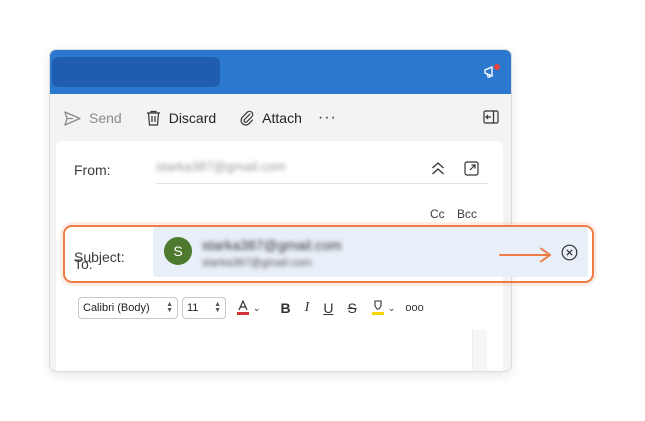 This screenshot has height=421, width=645. I want to click on attach-label: Attach, so click(282, 118).